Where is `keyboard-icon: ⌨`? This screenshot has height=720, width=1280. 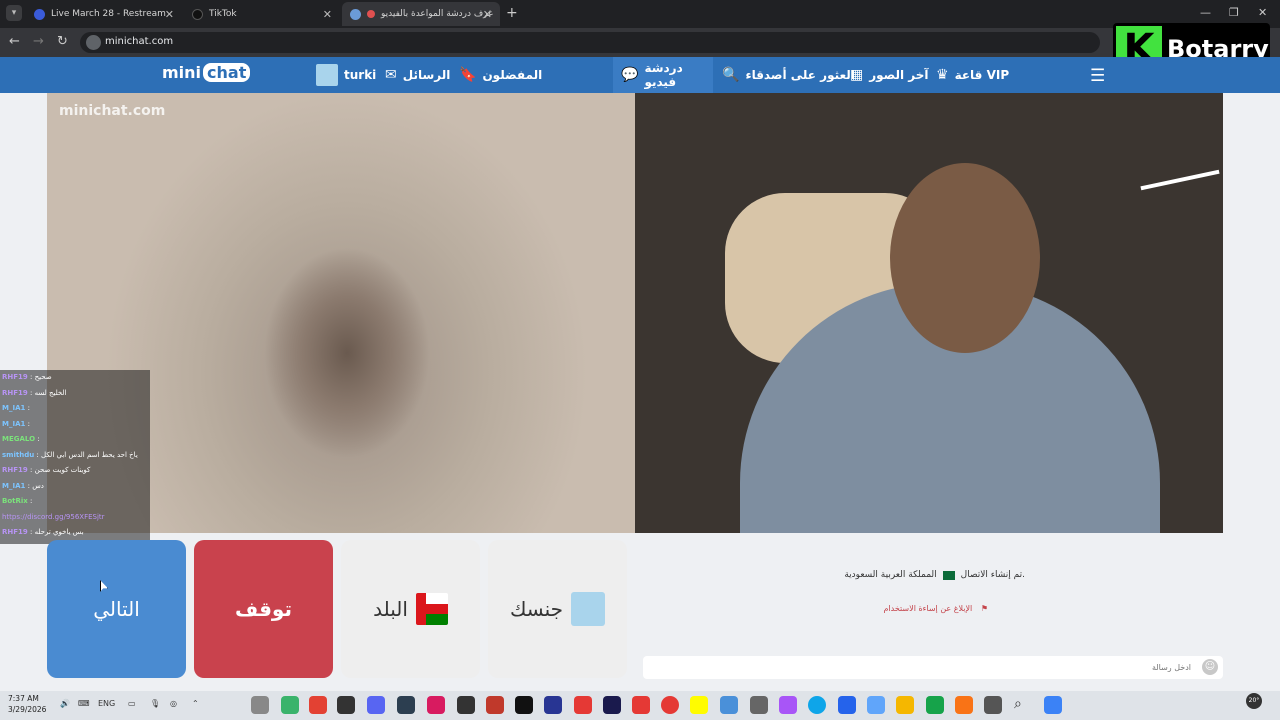
keyboard-icon: ⌨ is located at coordinates (84, 703).